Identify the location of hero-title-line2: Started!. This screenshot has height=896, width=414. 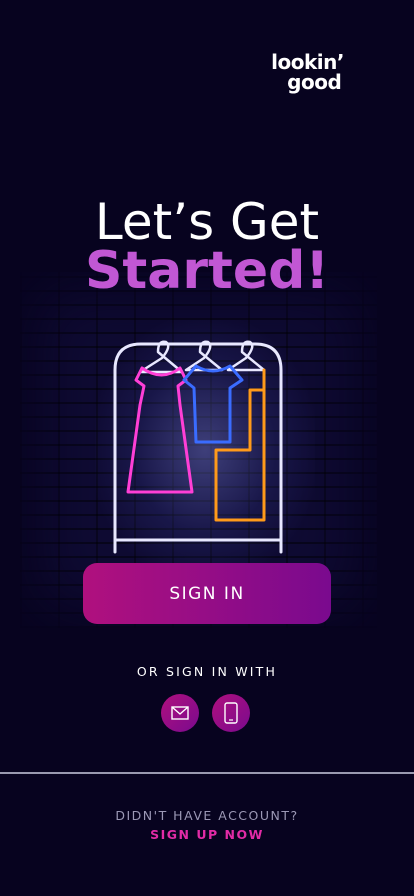
(207, 271).